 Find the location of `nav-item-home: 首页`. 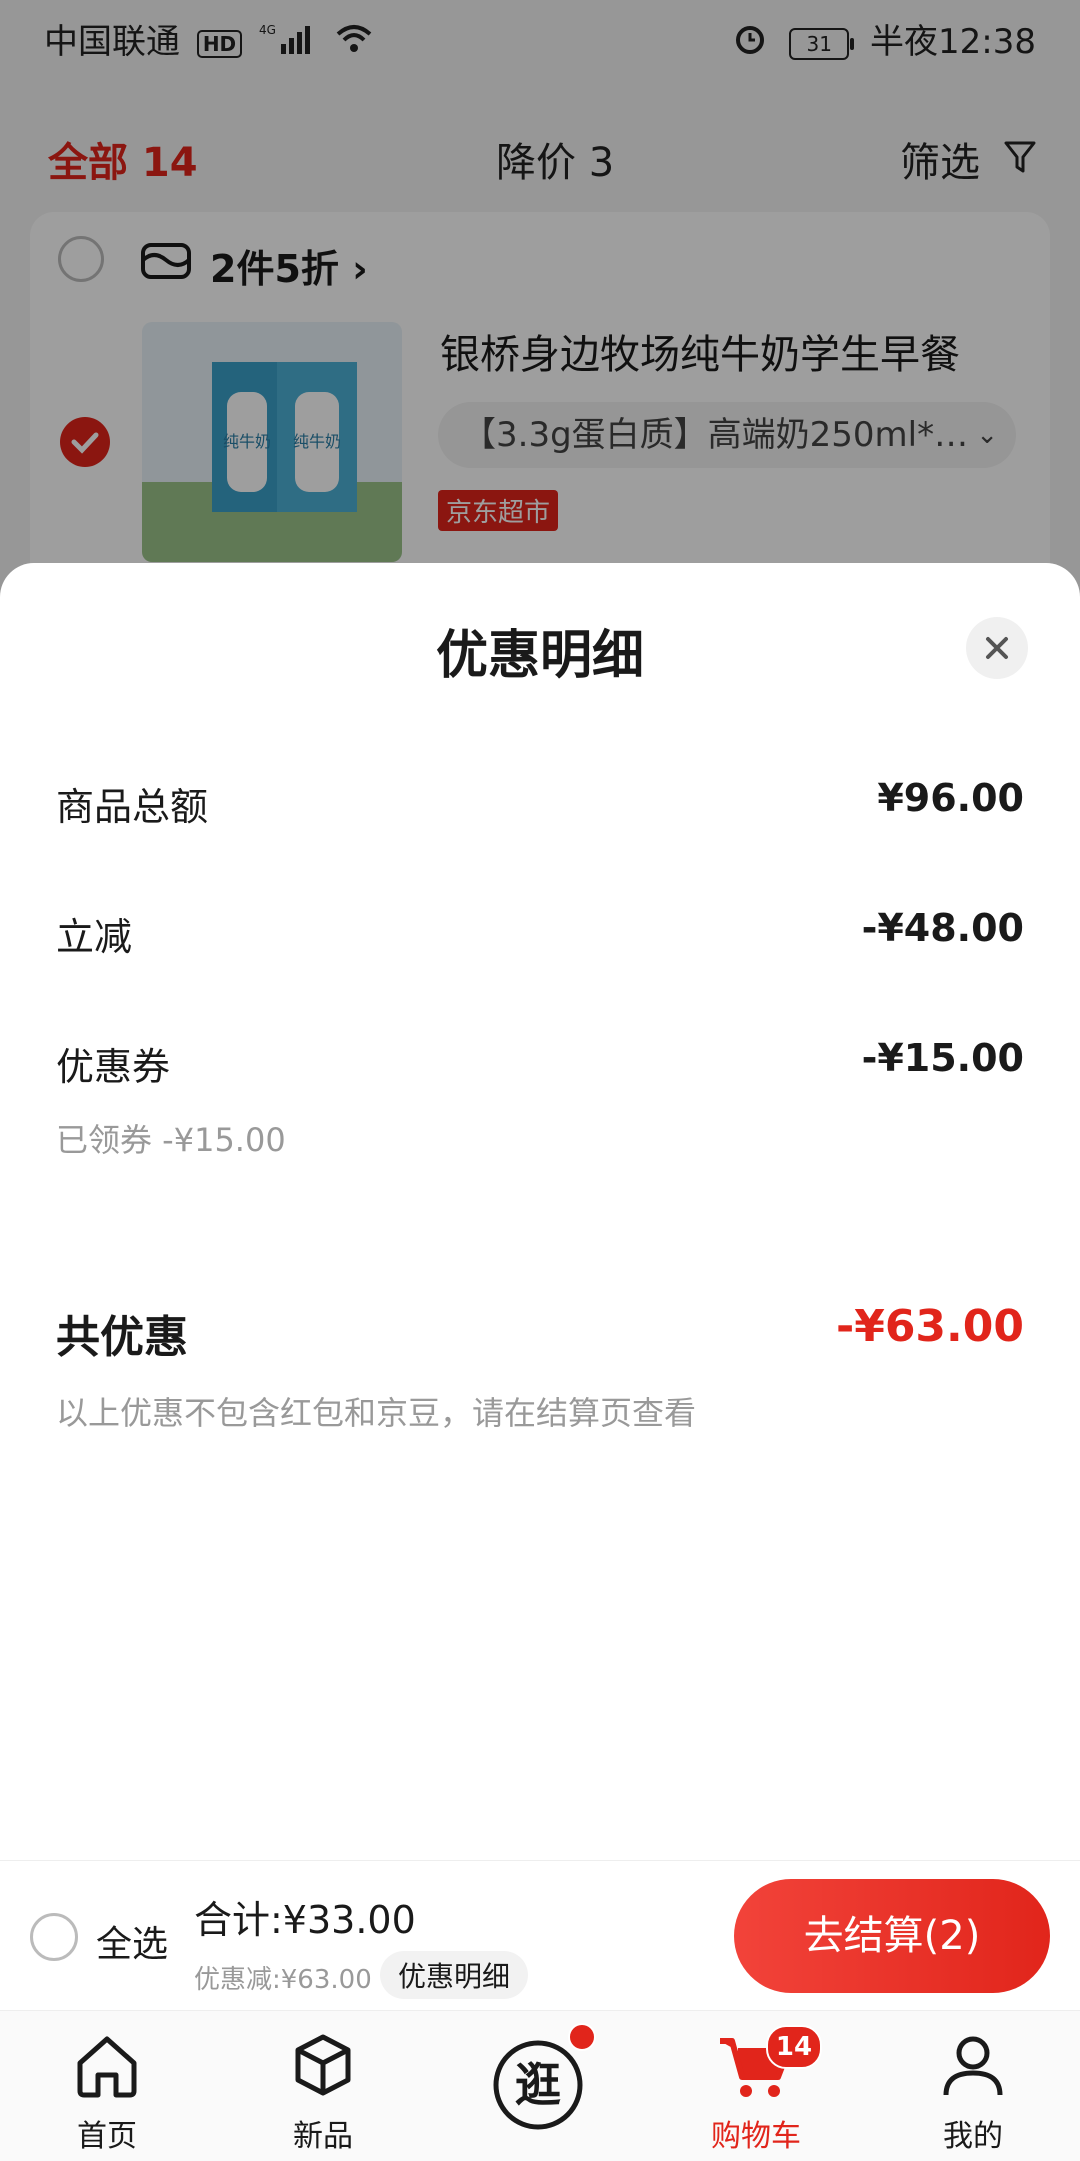

nav-item-home: 首页 is located at coordinates (107, 2086).